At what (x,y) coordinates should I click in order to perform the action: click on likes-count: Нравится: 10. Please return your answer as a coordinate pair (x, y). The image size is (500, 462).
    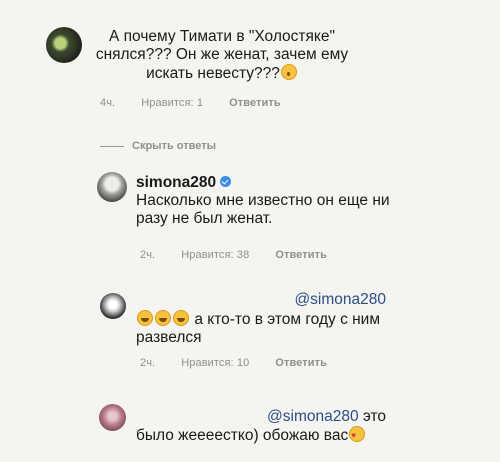
    Looking at the image, I should click on (215, 363).